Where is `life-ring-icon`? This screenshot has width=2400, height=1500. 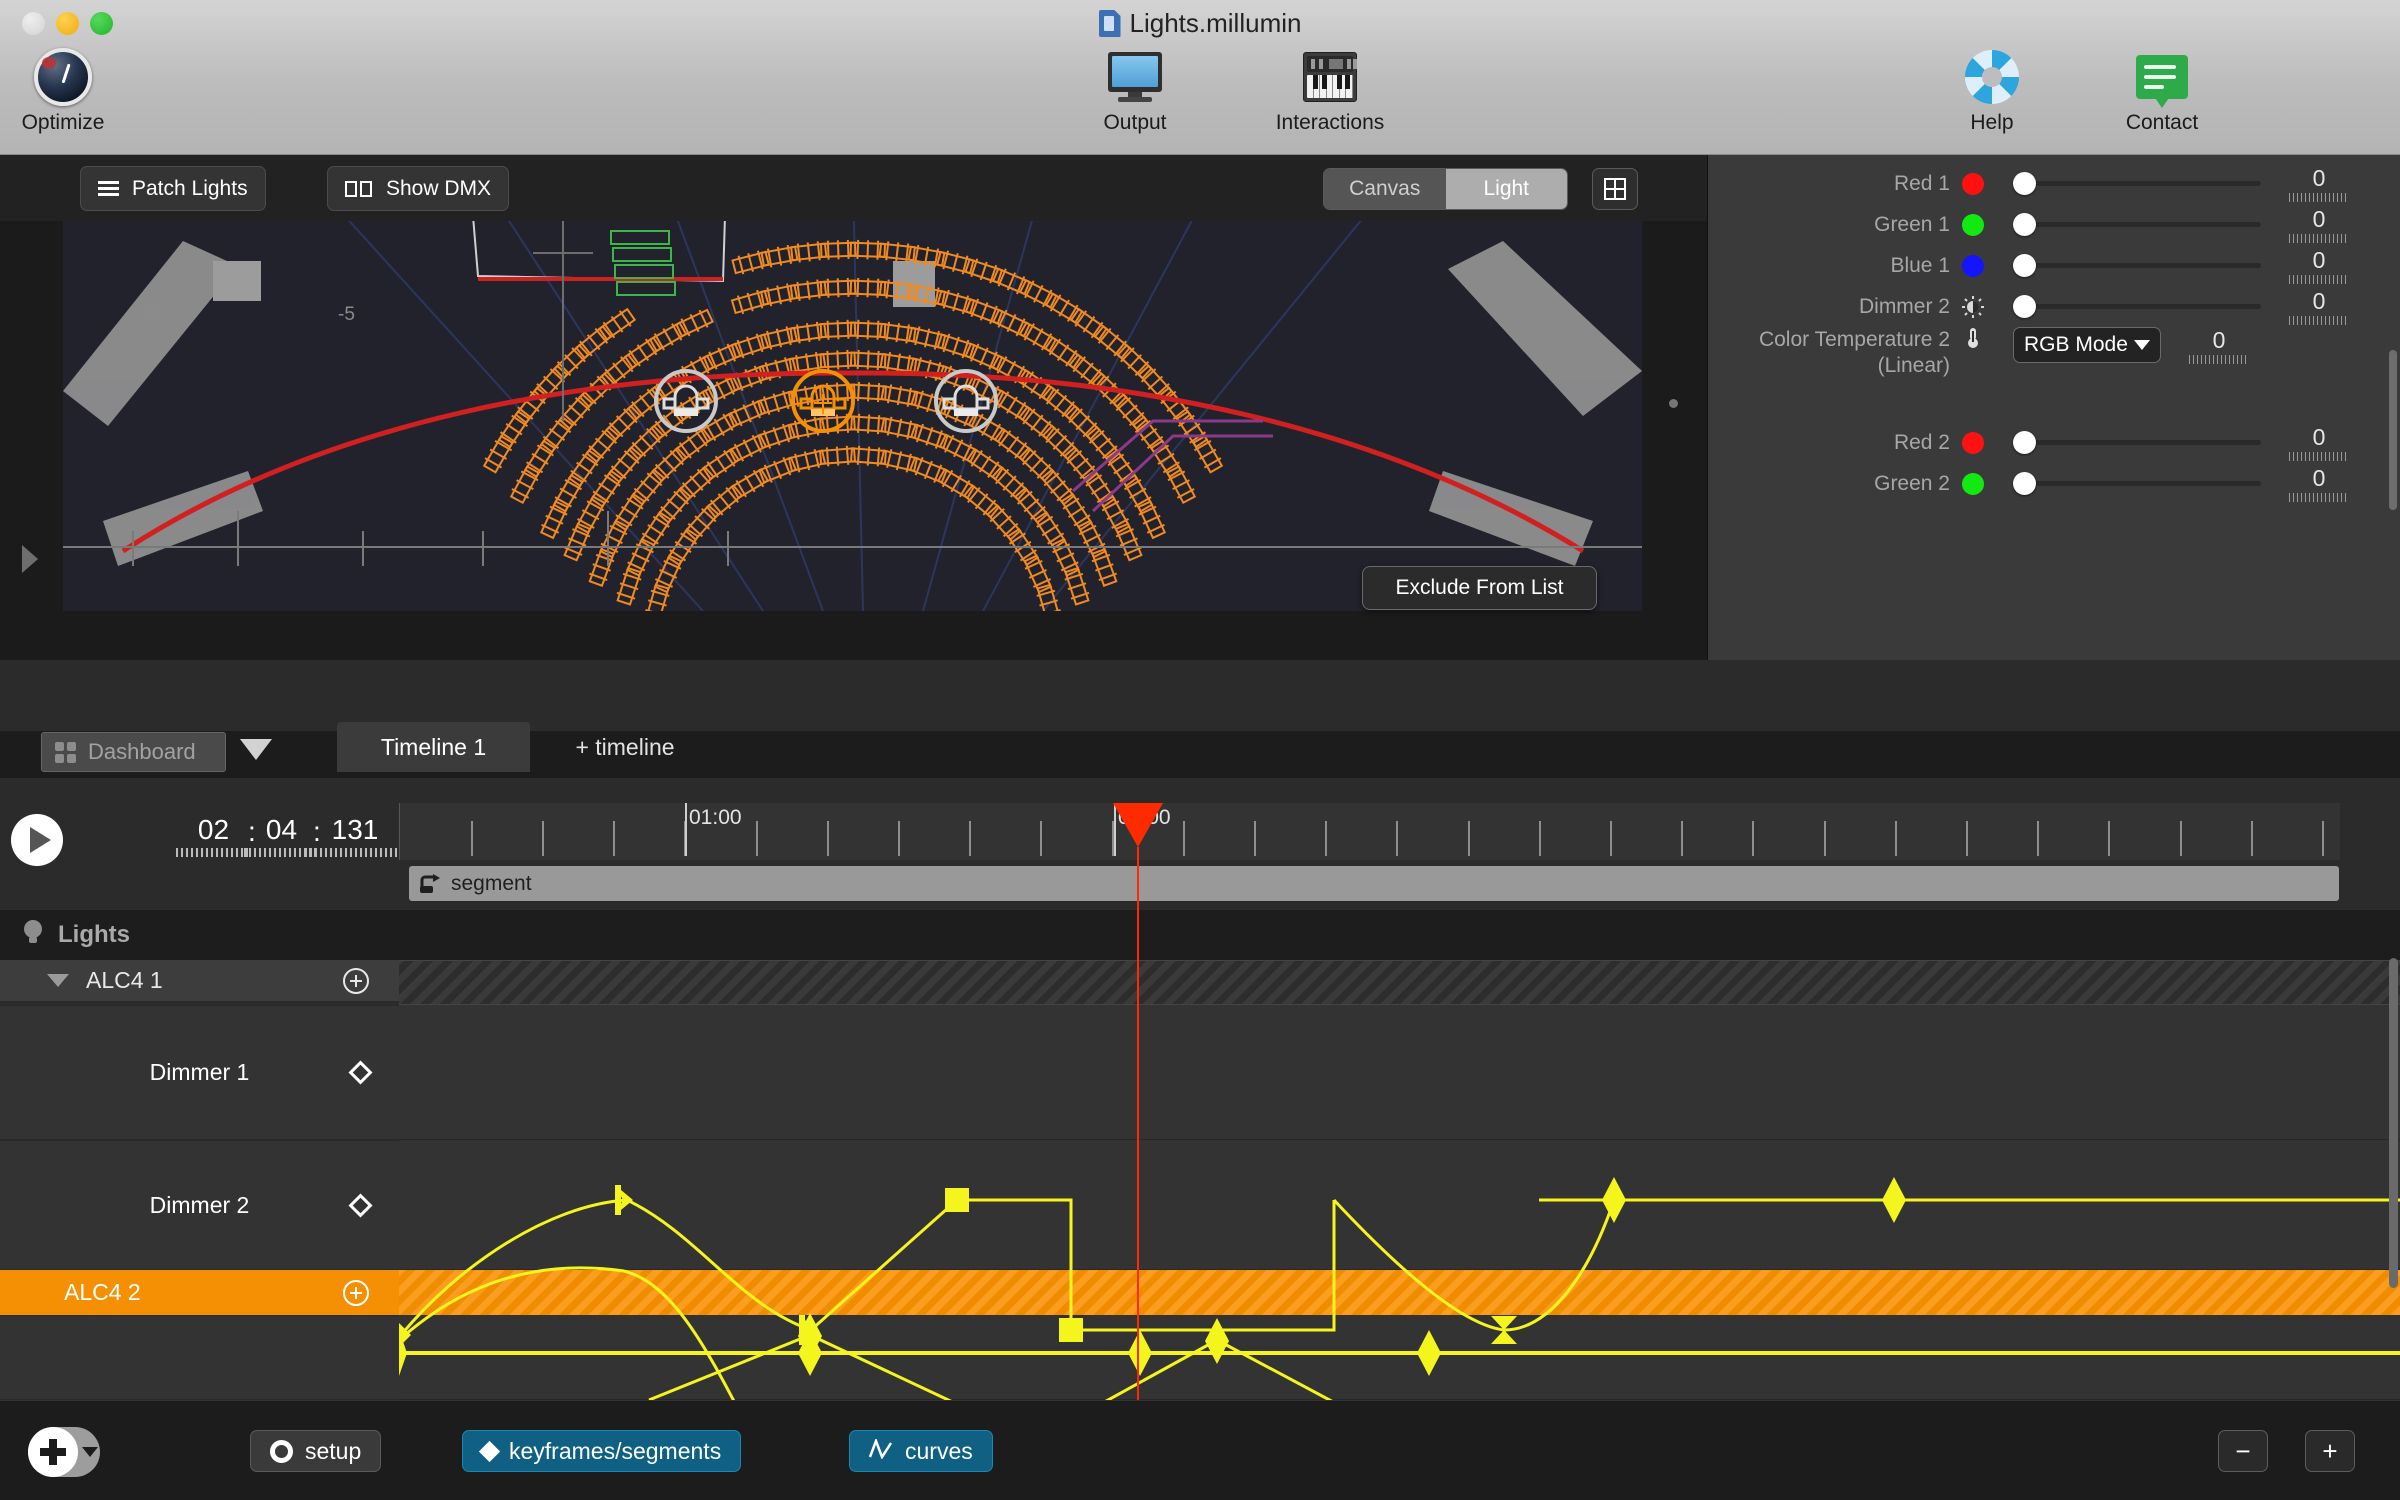 life-ring-icon is located at coordinates (1992, 77).